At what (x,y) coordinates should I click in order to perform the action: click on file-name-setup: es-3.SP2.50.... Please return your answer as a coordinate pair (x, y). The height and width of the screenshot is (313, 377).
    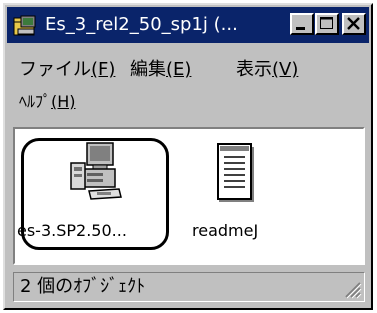
    Looking at the image, I should click on (72, 230).